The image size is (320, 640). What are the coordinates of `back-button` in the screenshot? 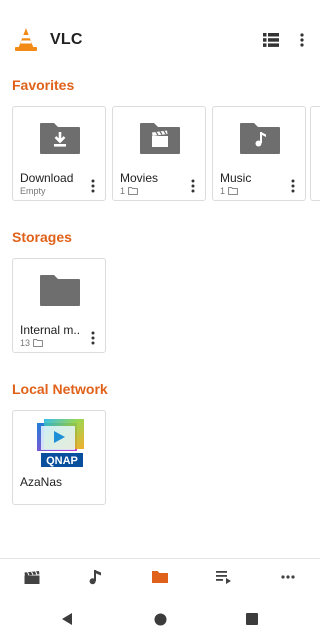 It's located at (67, 619).